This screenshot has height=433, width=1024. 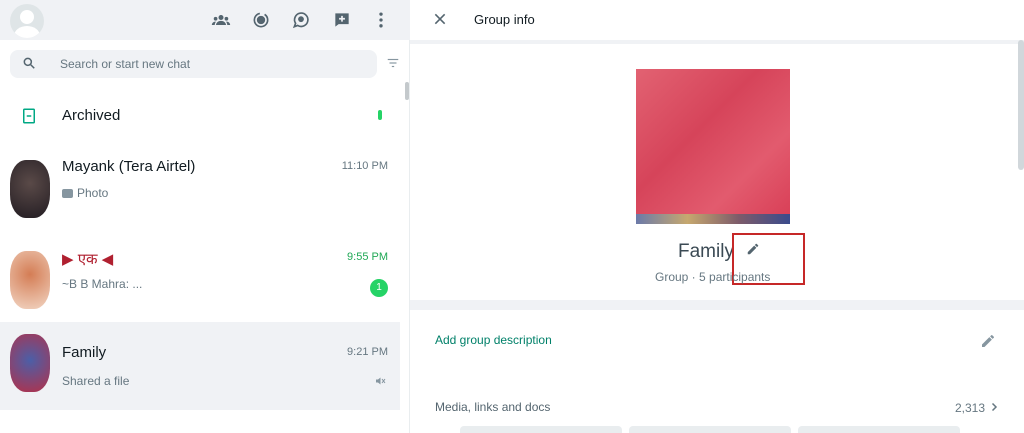 I want to click on search-bar, so click(x=193, y=64).